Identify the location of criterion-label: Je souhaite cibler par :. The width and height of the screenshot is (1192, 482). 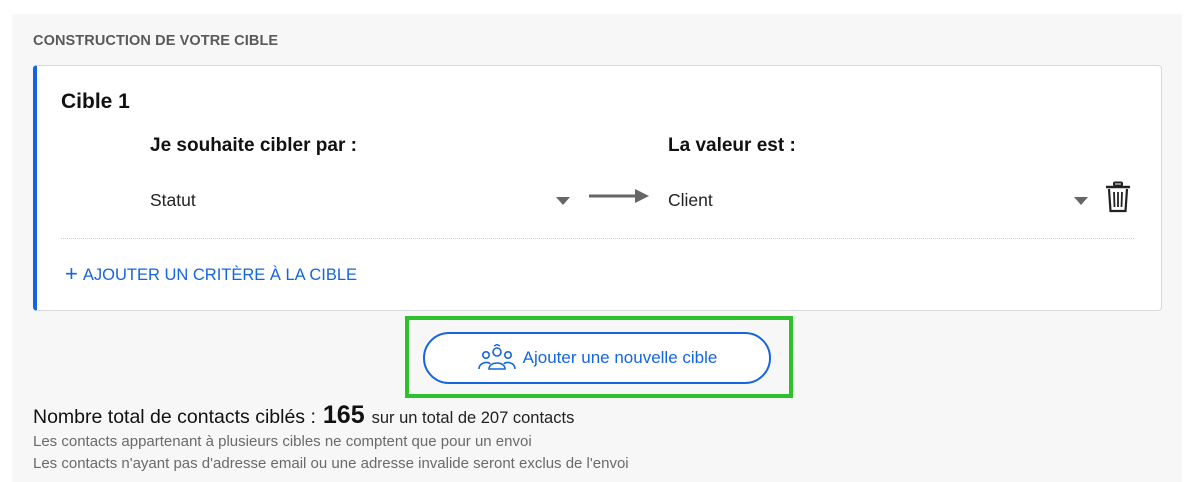
(253, 145).